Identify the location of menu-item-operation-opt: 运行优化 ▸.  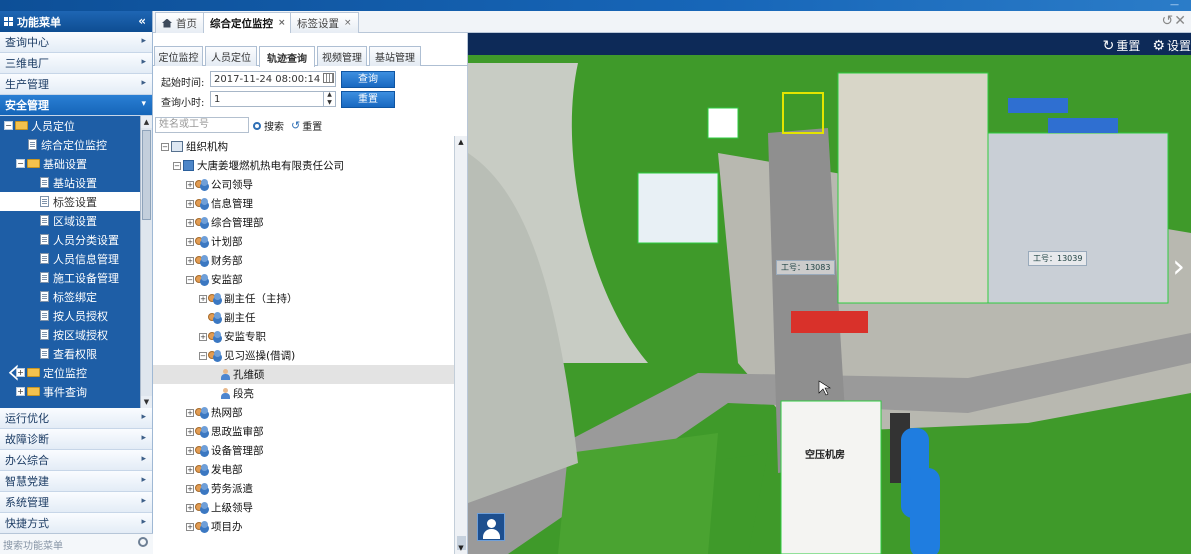
(76, 418).